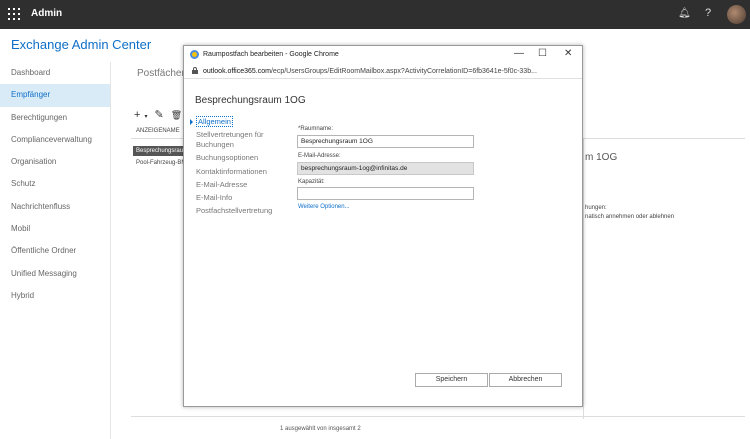  What do you see at coordinates (385, 193) in the screenshot?
I see `capacity-field` at bounding box center [385, 193].